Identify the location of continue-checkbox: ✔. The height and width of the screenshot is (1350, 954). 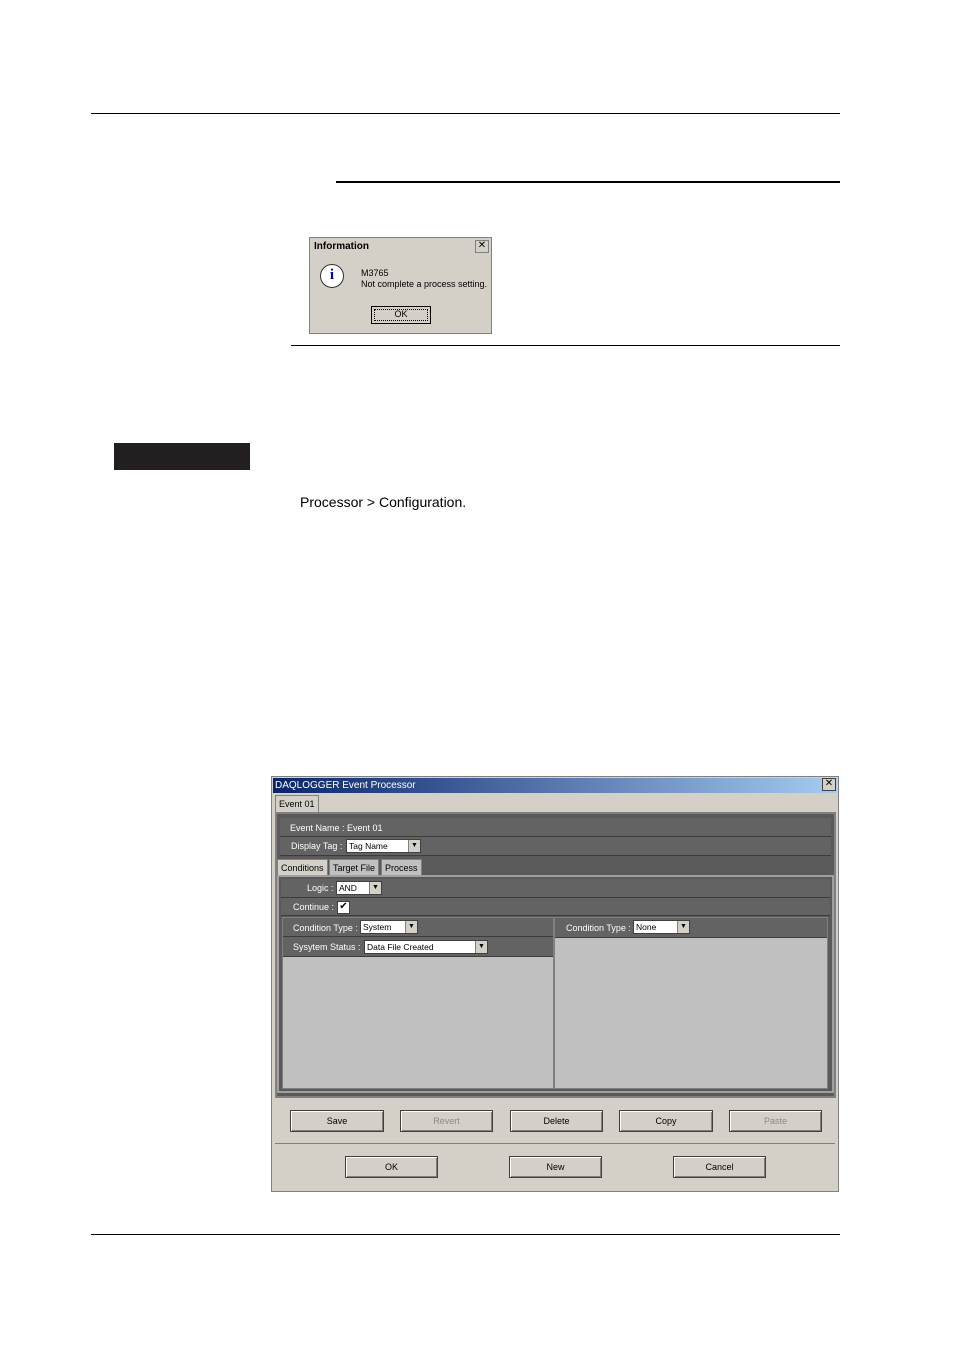
(343, 907).